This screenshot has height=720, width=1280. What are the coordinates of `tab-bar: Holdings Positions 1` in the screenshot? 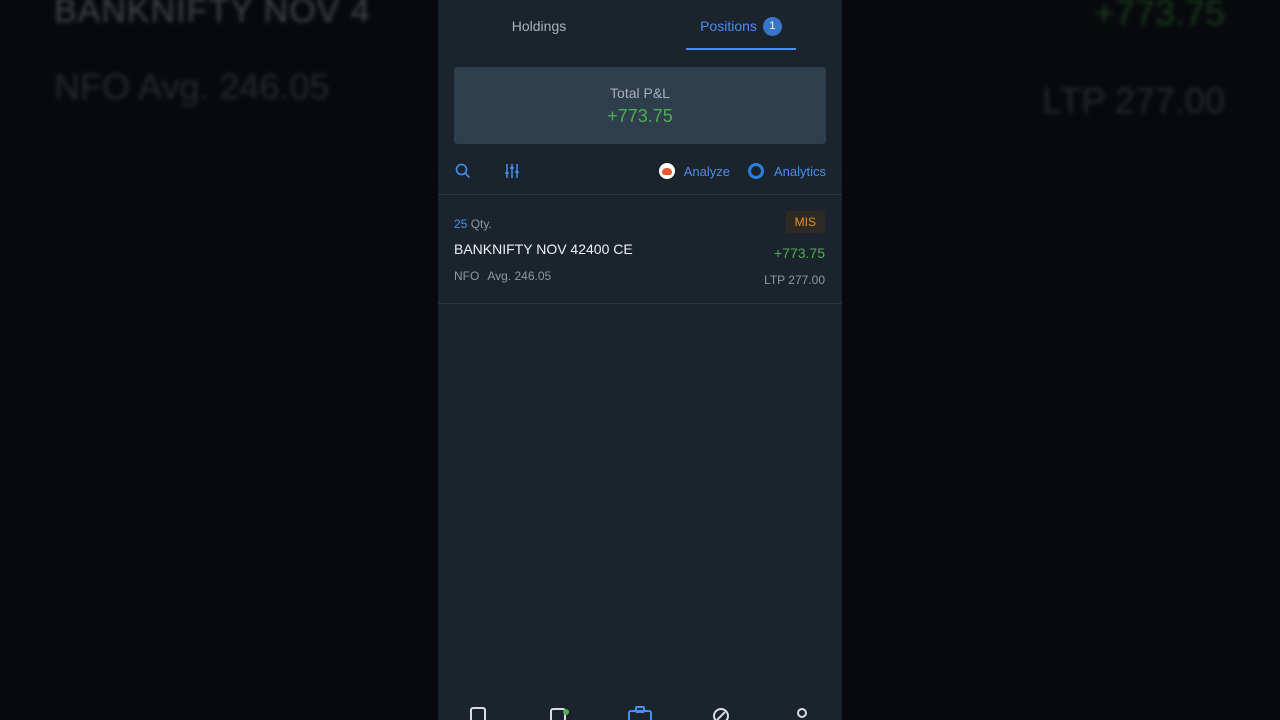 It's located at (640, 26).